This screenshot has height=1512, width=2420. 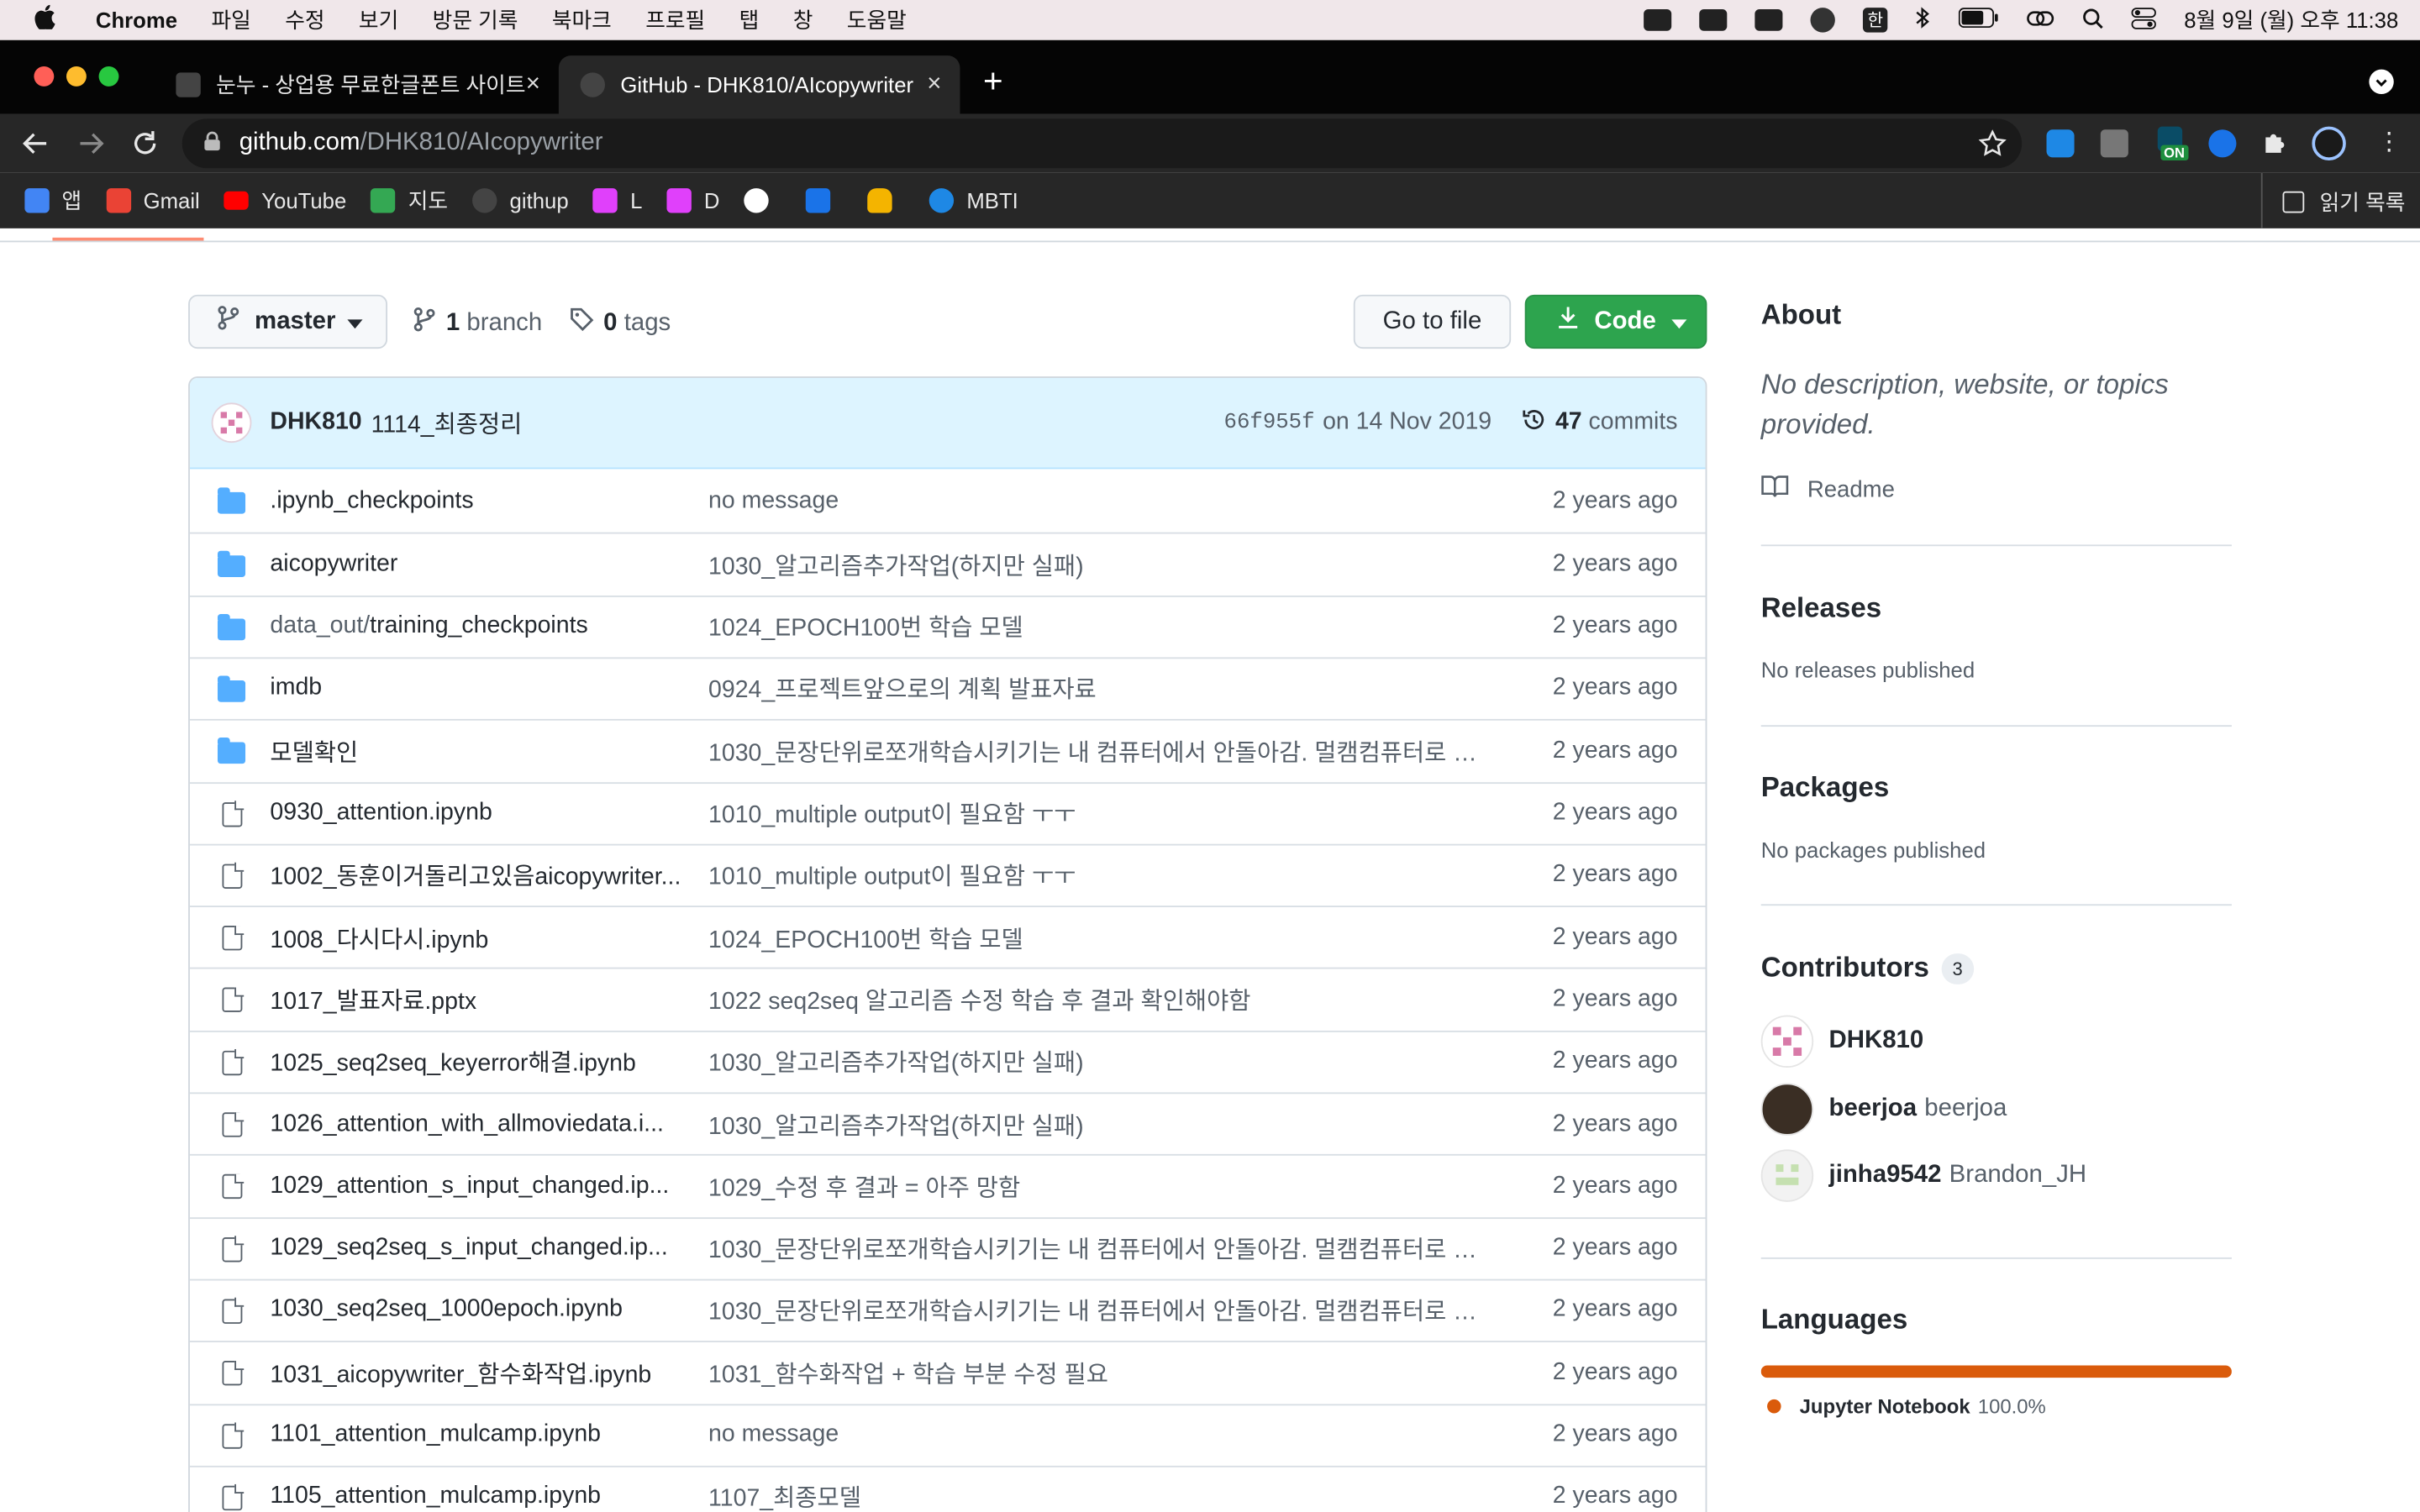 What do you see at coordinates (1098, 875) in the screenshot?
I see `file-commit-message: 1010_multiple output이 필요함 ㅜㅜ` at bounding box center [1098, 875].